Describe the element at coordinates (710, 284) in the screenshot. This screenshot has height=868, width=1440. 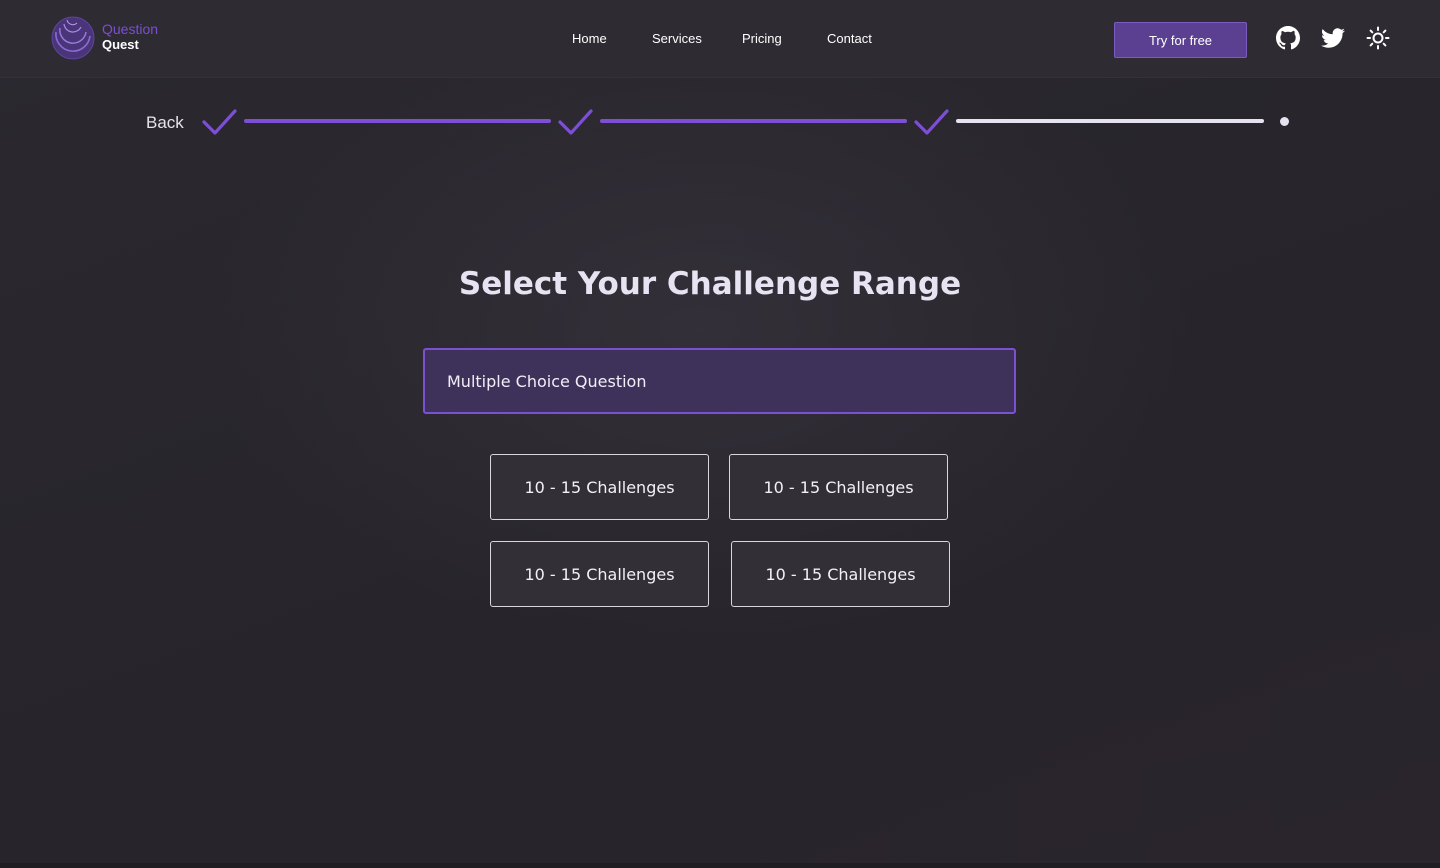
I see `page-title: Select Your Challenge Range` at that location.